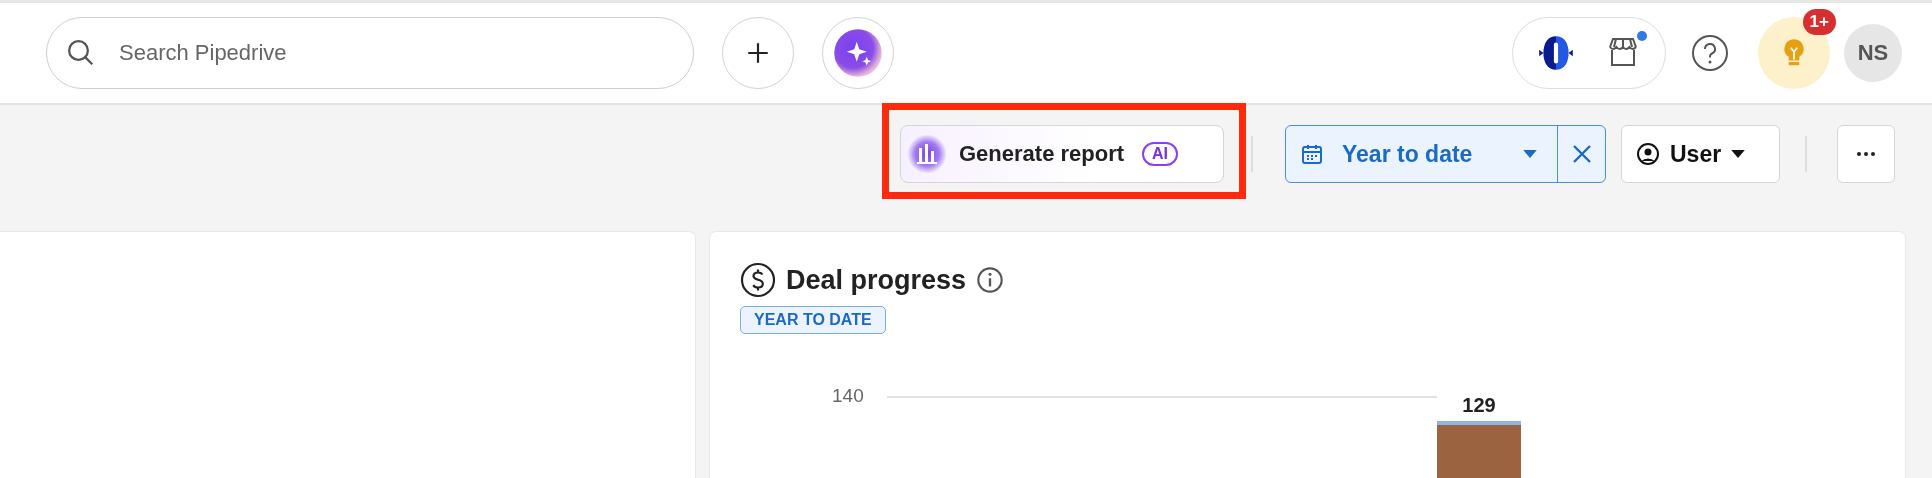  Describe the element at coordinates (813, 320) in the screenshot. I see `period-badge: YEAR TO DATE` at that location.